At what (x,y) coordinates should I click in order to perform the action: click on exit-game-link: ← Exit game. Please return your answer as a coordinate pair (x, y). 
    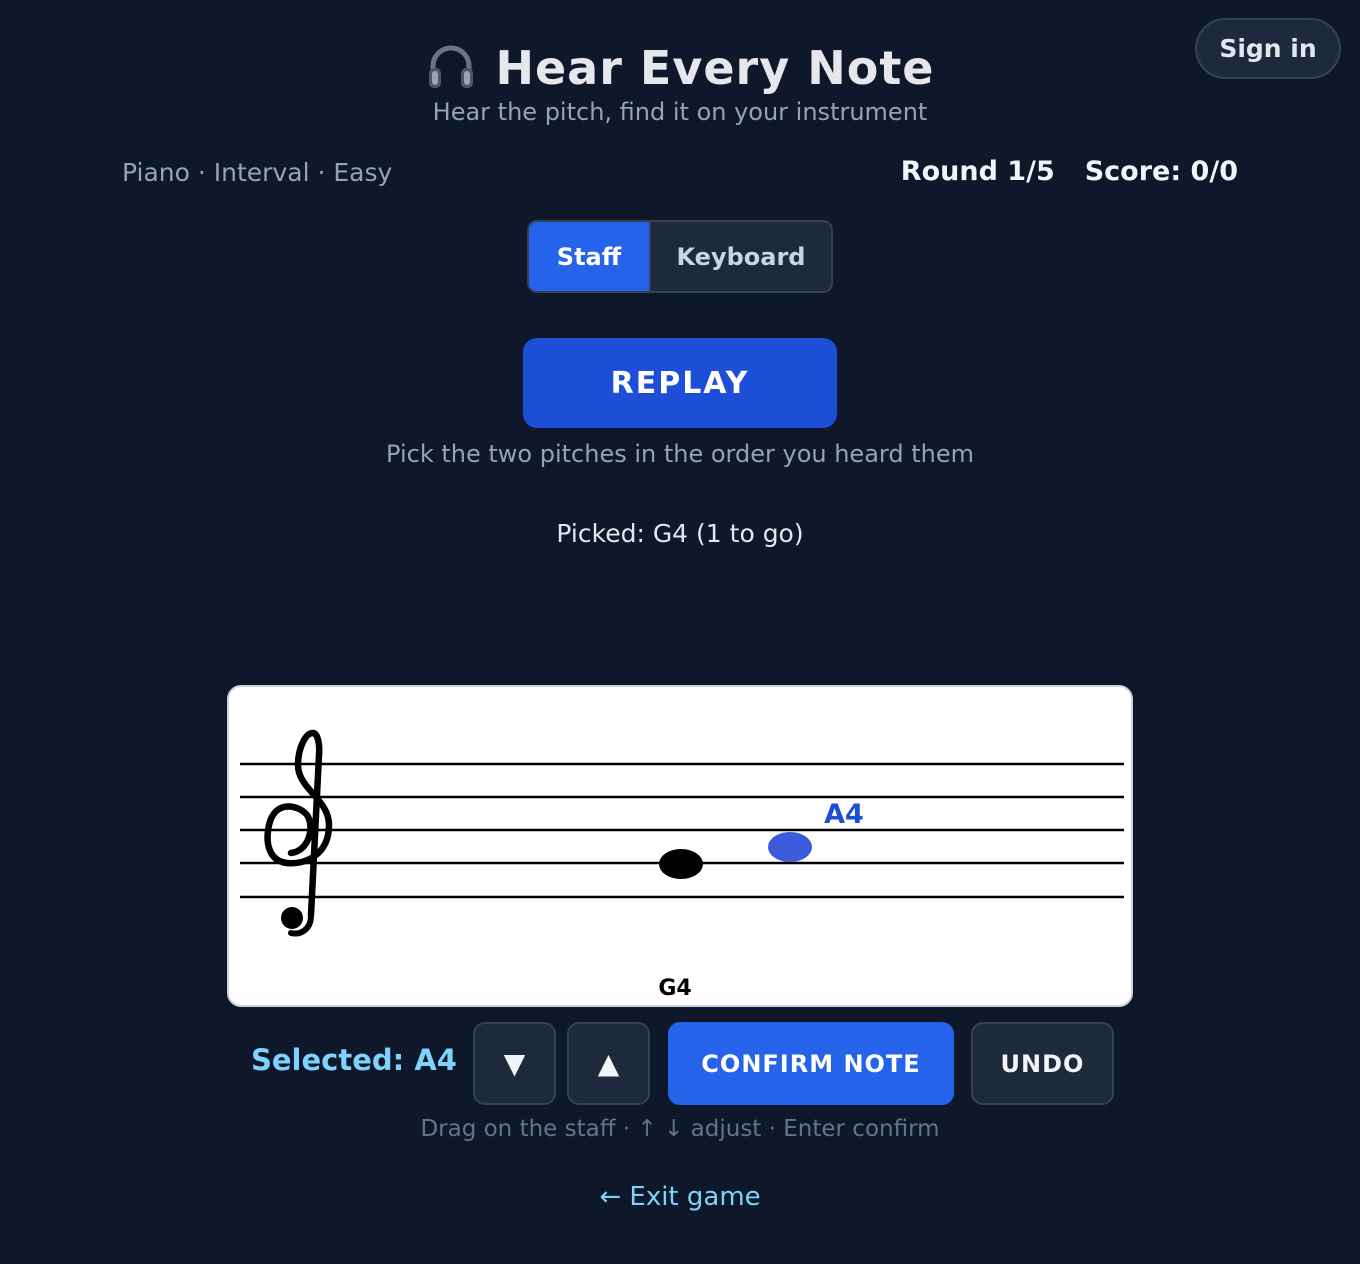
    Looking at the image, I should click on (680, 1197).